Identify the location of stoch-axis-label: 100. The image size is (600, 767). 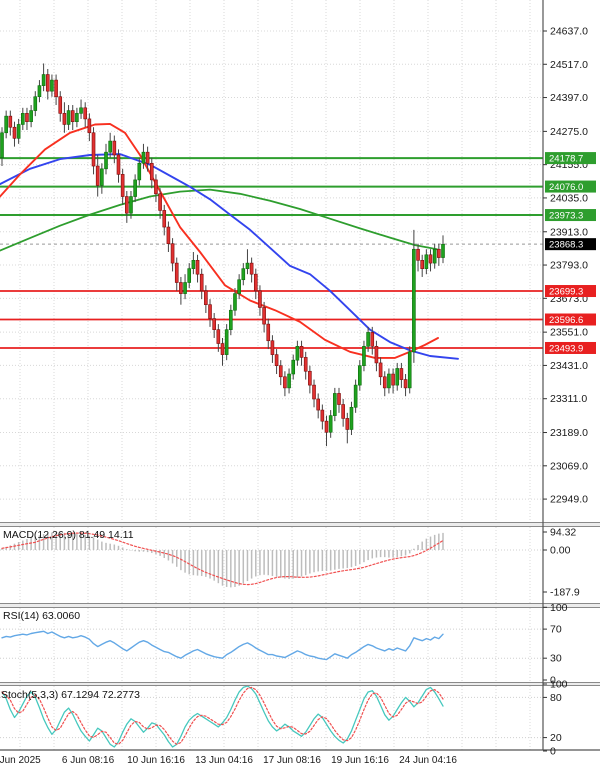
(559, 685).